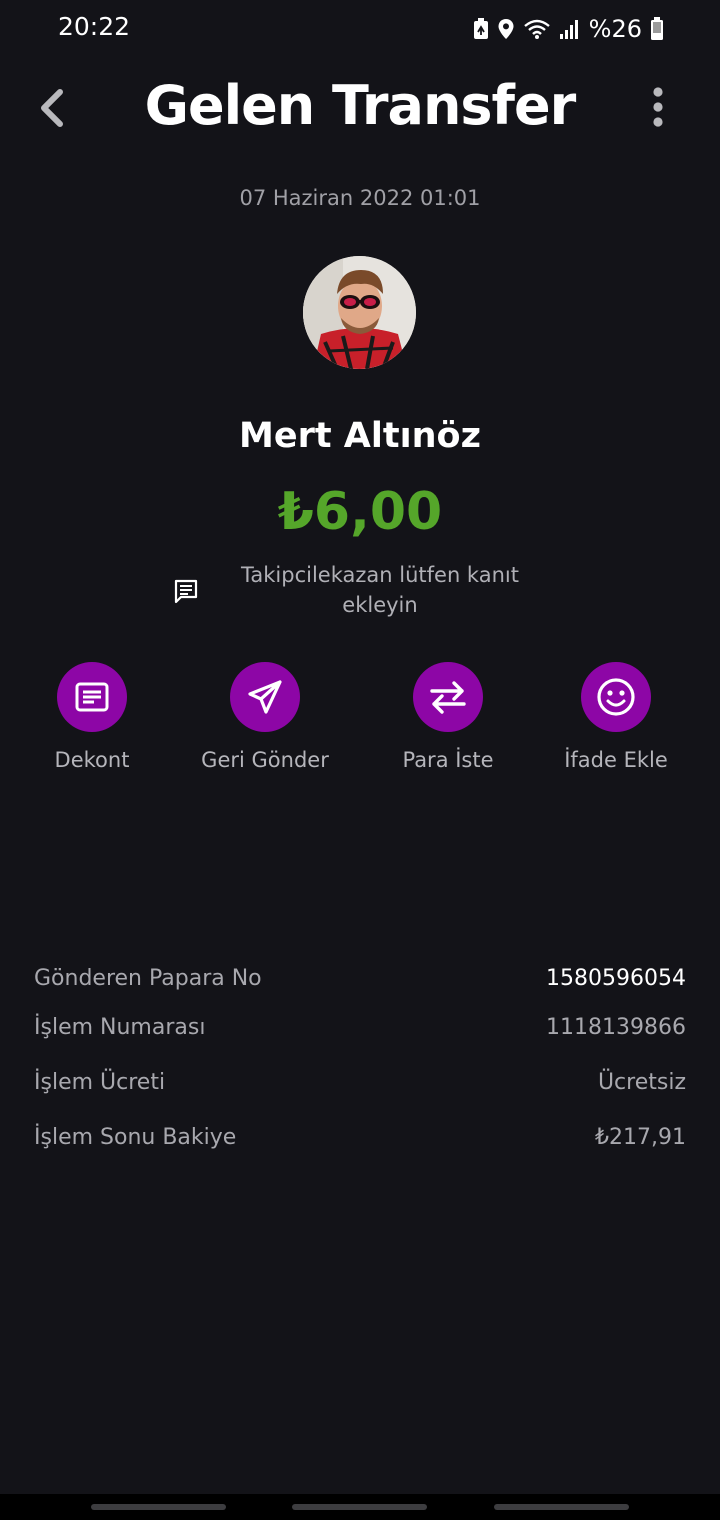  What do you see at coordinates (506, 29) in the screenshot?
I see `location-icon` at bounding box center [506, 29].